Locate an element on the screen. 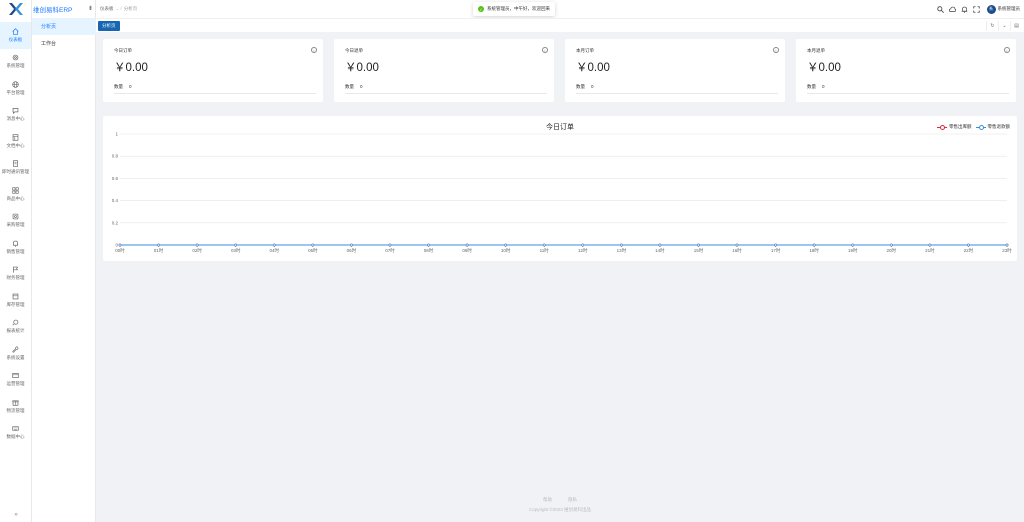 The height and width of the screenshot is (522, 1024). submenu-panel: 维创易科ERP 分析页 工作台 is located at coordinates (64, 261).